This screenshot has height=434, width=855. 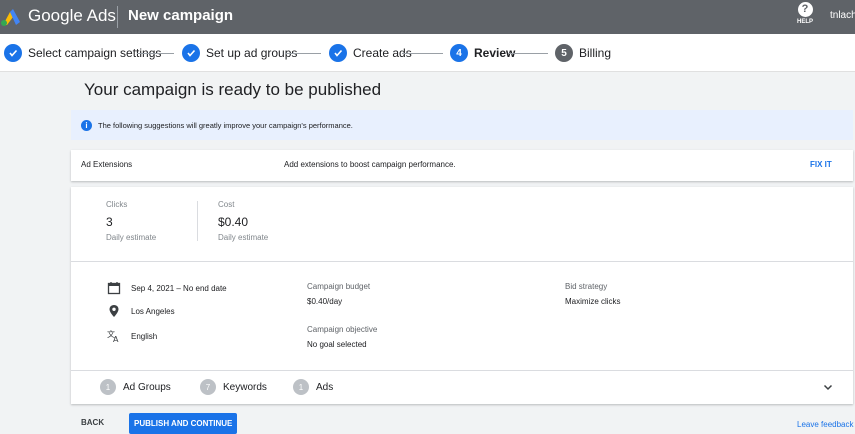 What do you see at coordinates (805, 9) in the screenshot?
I see `help-icon: ?` at bounding box center [805, 9].